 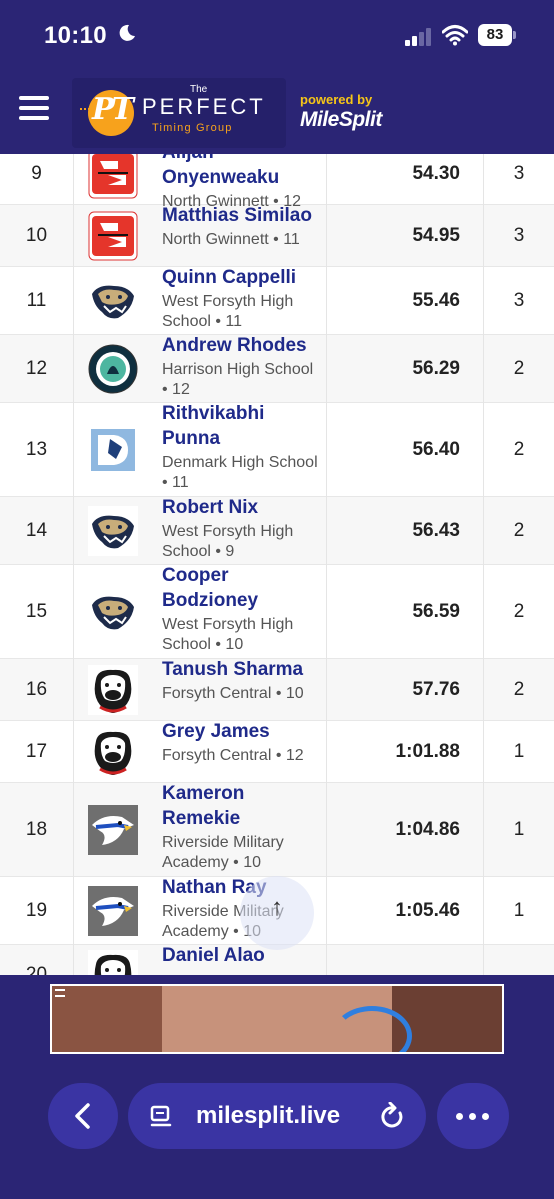 I want to click on arrow-up-icon: ↑, so click(x=277, y=907).